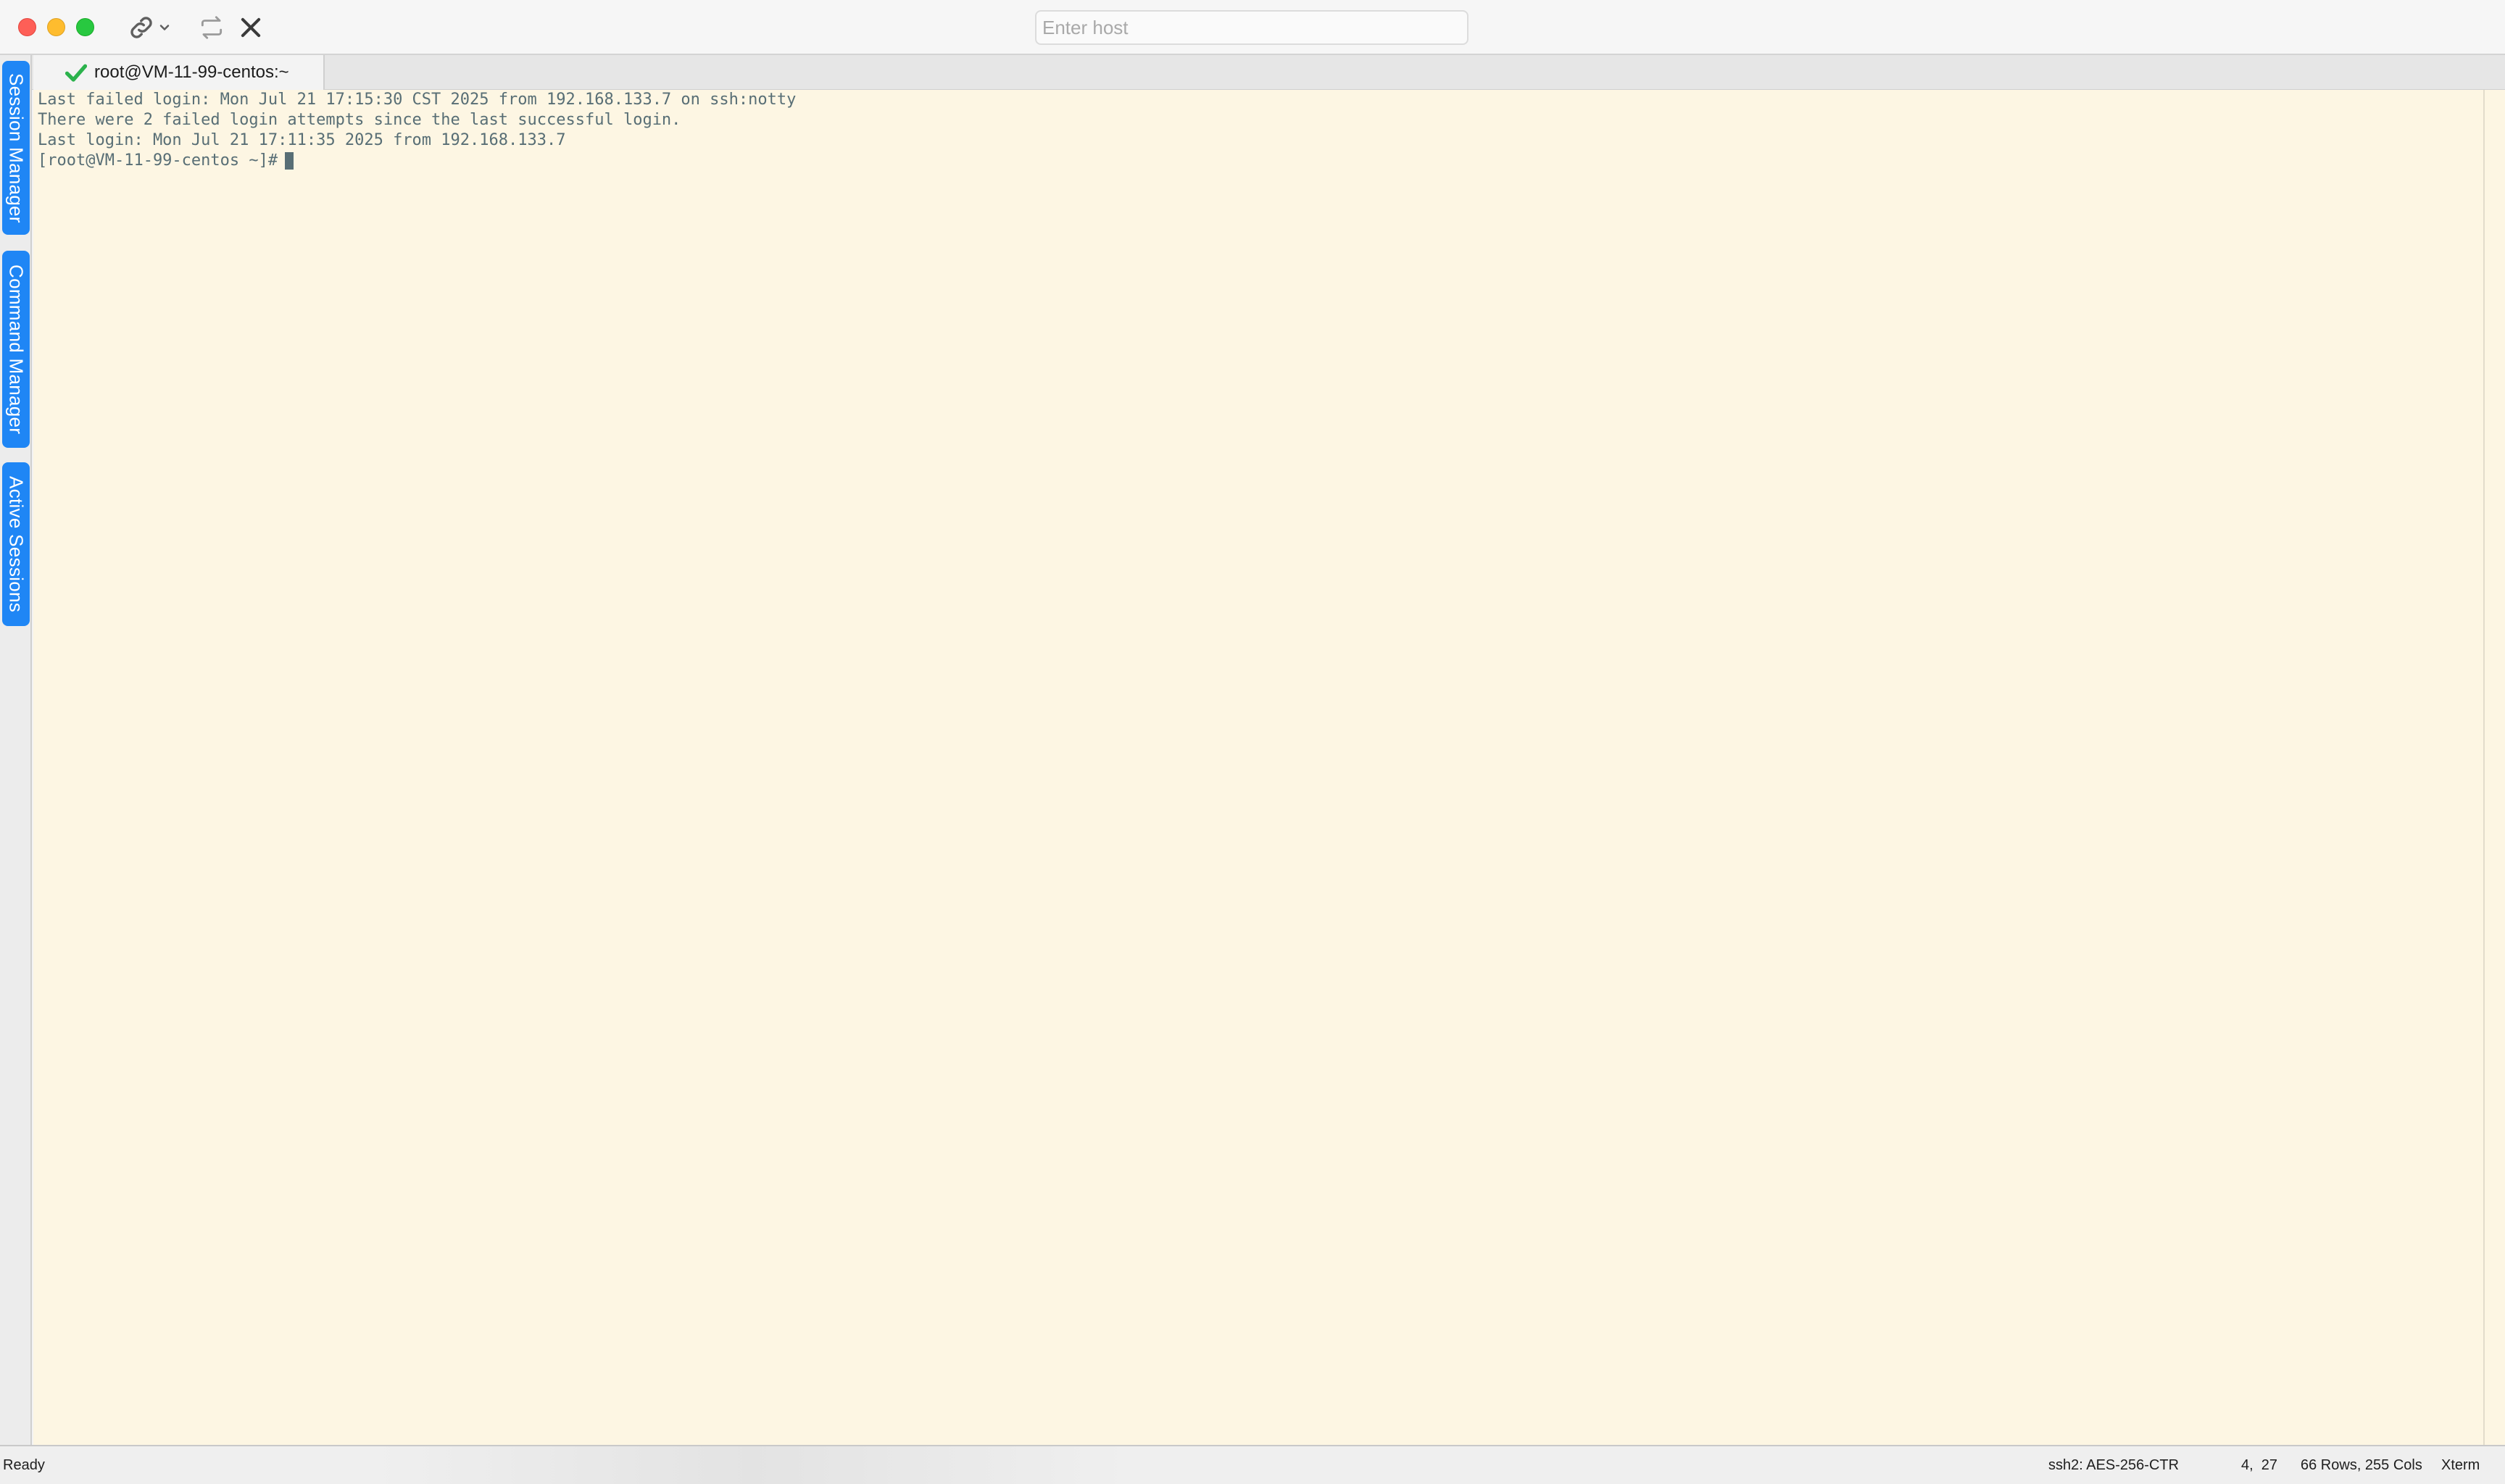 Image resolution: width=2505 pixels, height=1484 pixels. I want to click on title-bar, so click(1252, 27).